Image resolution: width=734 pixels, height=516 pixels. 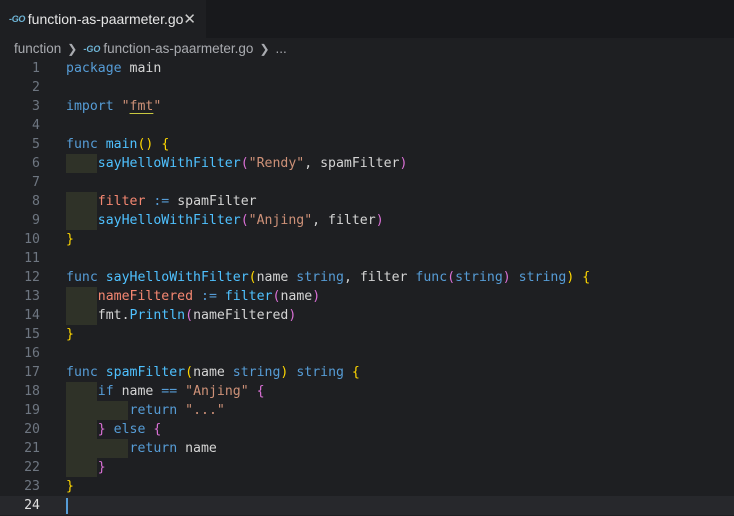 I want to click on code-line: 11, so click(x=367, y=258).